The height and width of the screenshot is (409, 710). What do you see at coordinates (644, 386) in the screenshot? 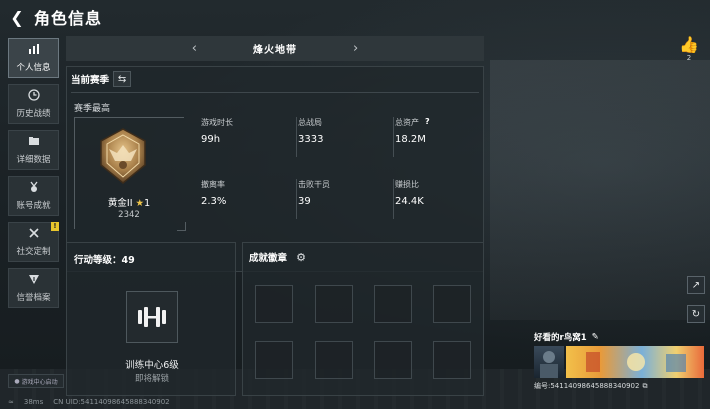
I see `copy-icon: ⧉` at bounding box center [644, 386].